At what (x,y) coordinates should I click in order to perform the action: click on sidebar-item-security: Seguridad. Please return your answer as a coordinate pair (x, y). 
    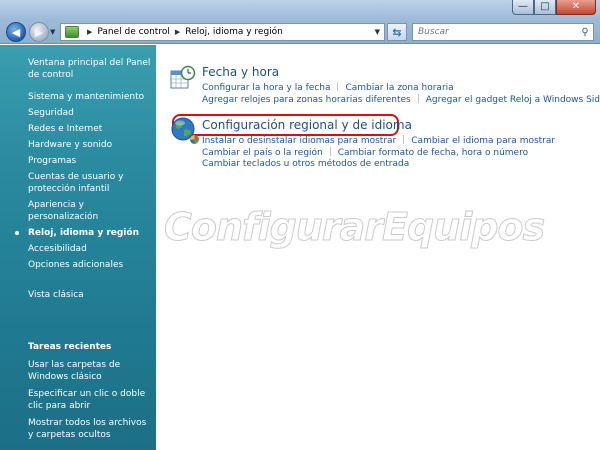
    Looking at the image, I should click on (90, 113).